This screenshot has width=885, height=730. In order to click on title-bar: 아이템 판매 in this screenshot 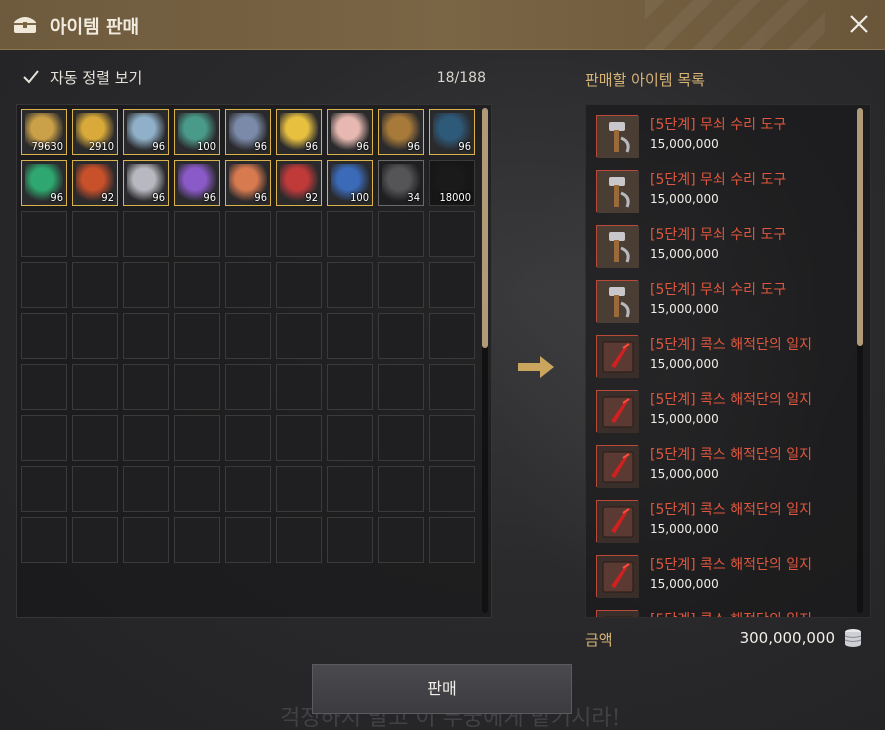, I will do `click(442, 25)`.